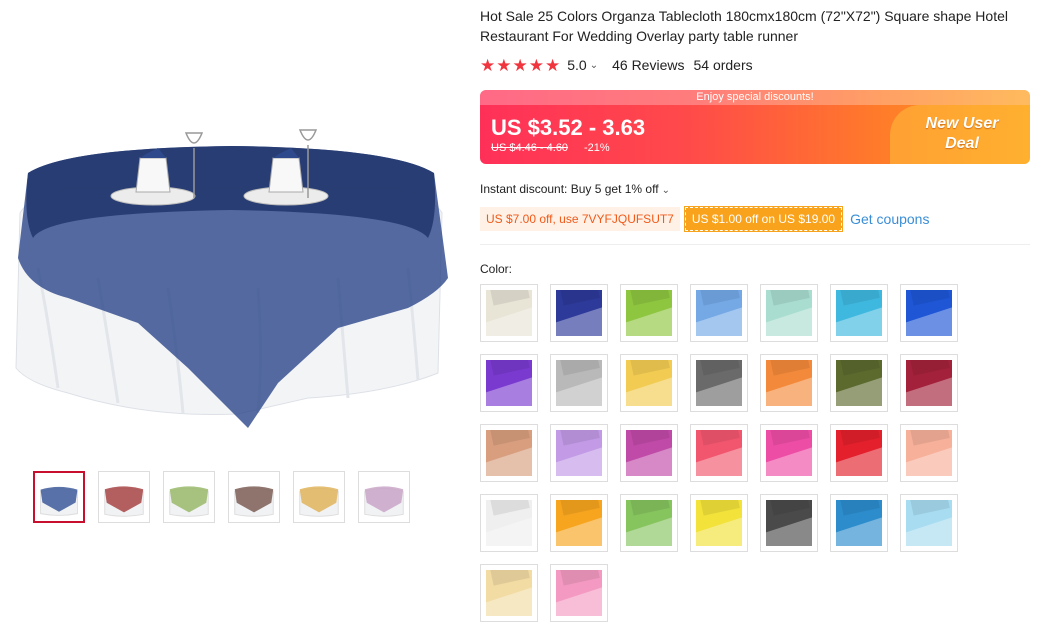 Image resolution: width=1042 pixels, height=640 pixels. What do you see at coordinates (962, 133) in the screenshot?
I see `new-user-deal-label: New User Deal` at bounding box center [962, 133].